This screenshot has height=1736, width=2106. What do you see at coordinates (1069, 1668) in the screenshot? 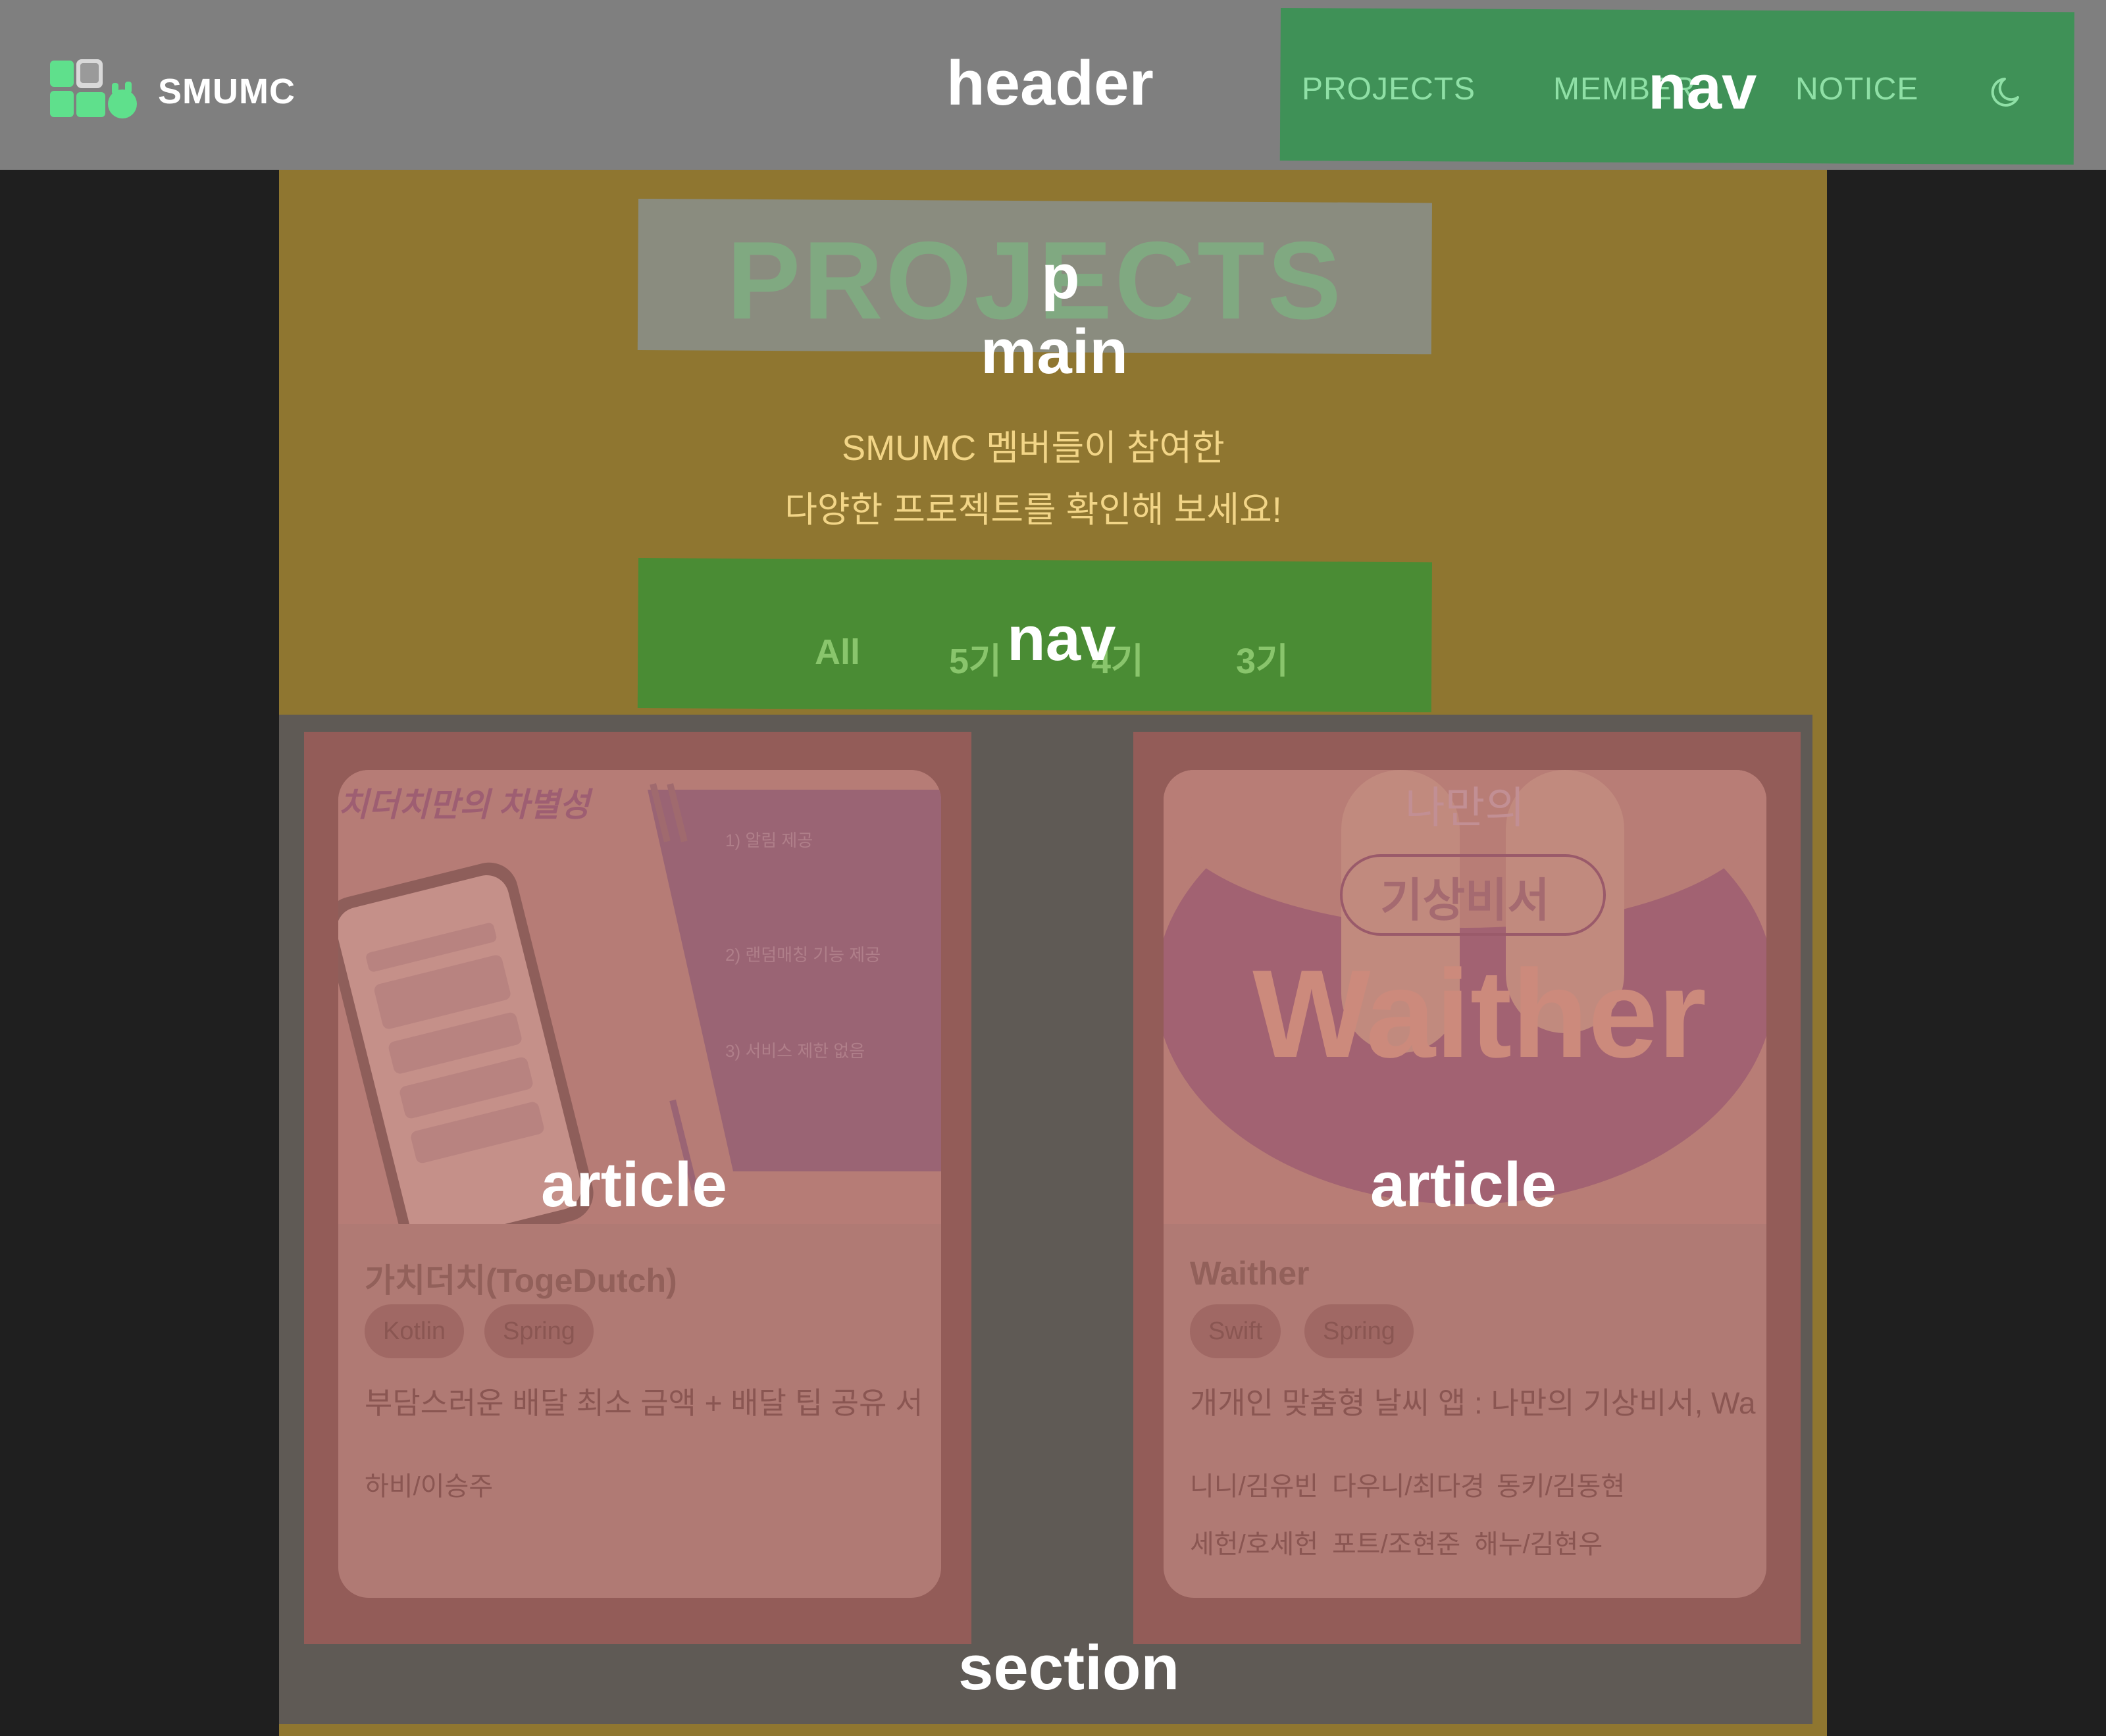
I see `section-overlay-label: section` at bounding box center [1069, 1668].